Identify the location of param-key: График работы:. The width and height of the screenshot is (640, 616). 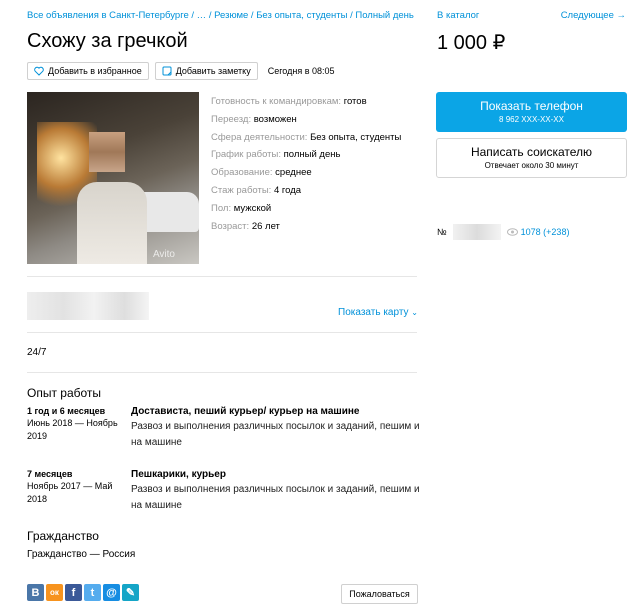
(246, 155).